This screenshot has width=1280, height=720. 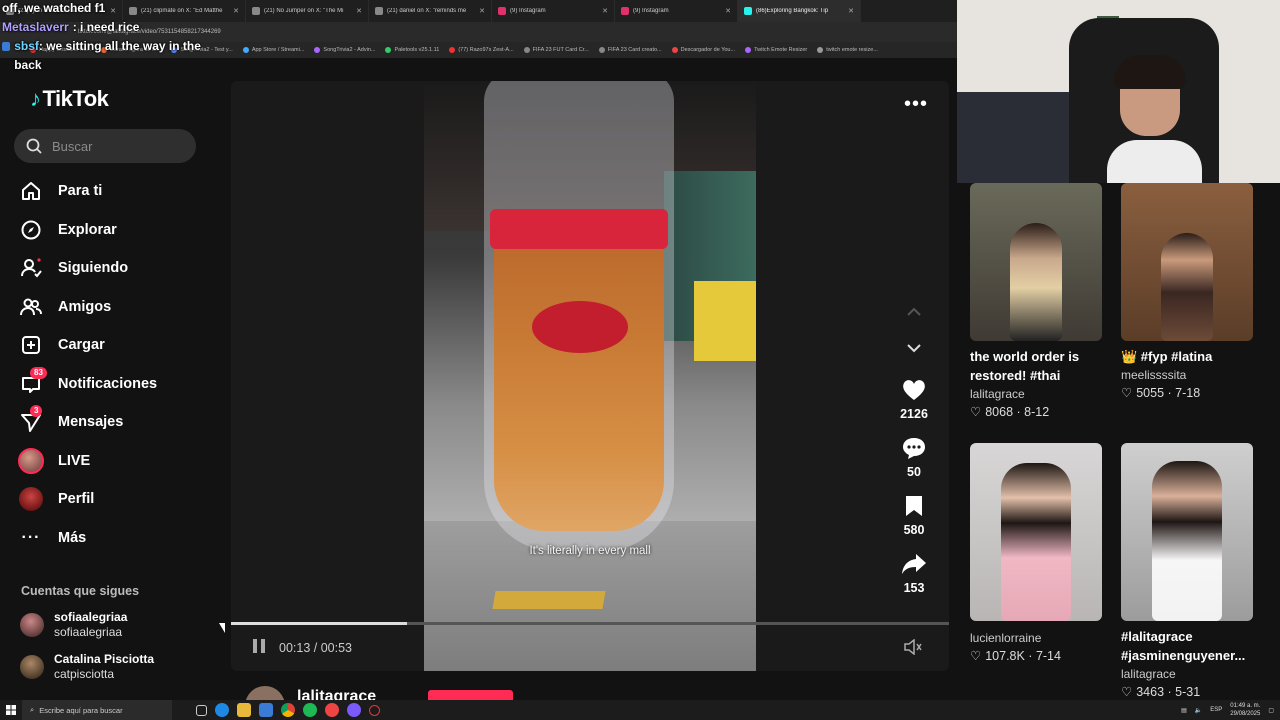 What do you see at coordinates (35, 98) in the screenshot?
I see `tiktok-note-icon: ♪` at bounding box center [35, 98].